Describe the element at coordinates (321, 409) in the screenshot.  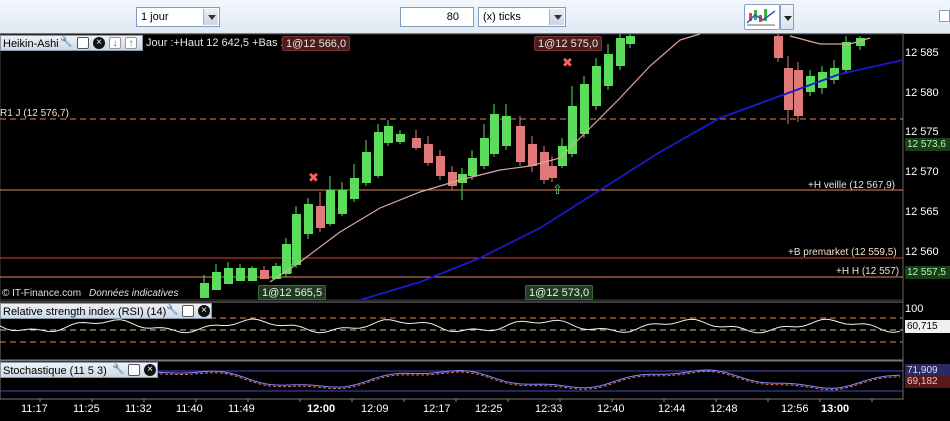
I see `time-tick: 12:00` at that location.